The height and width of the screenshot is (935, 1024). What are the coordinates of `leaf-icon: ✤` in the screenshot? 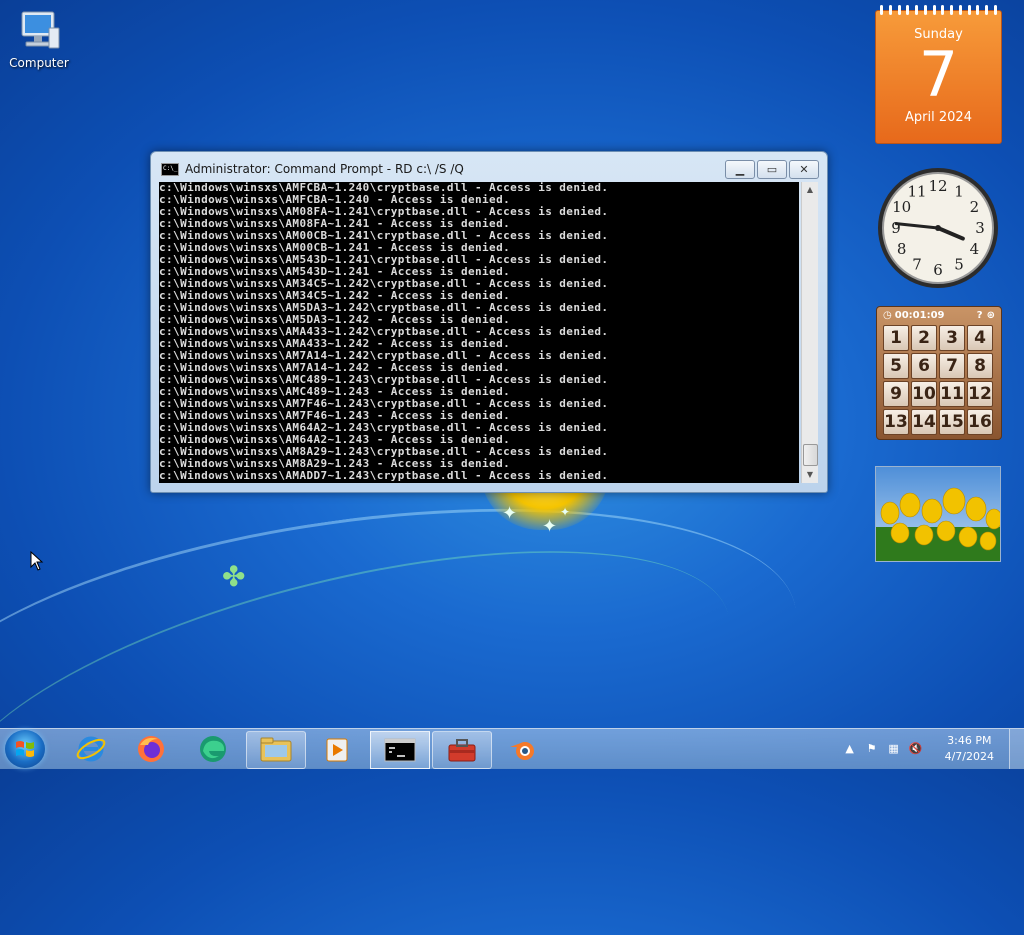 It's located at (234, 576).